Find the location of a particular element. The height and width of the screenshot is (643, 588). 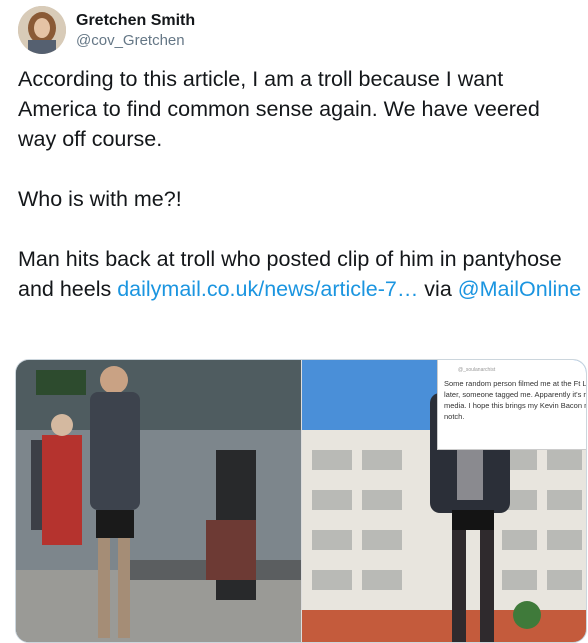

avatar-photo is located at coordinates (42, 30).